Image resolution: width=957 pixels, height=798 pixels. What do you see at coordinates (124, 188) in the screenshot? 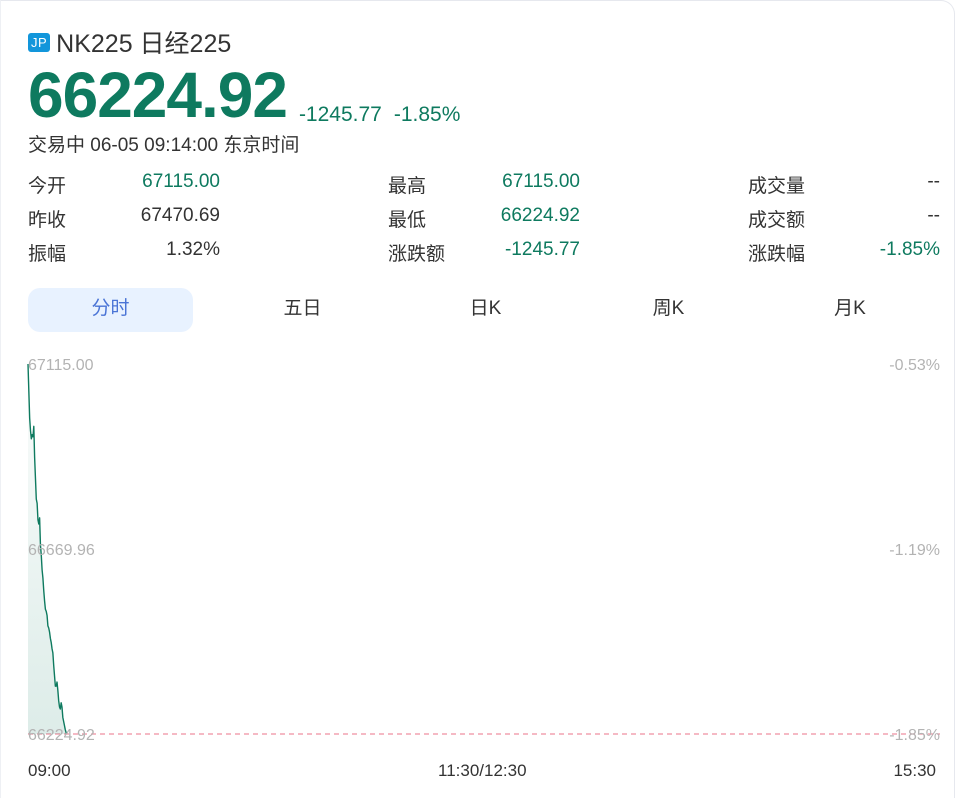
I see `stat-open: 今开 67115.00` at bounding box center [124, 188].